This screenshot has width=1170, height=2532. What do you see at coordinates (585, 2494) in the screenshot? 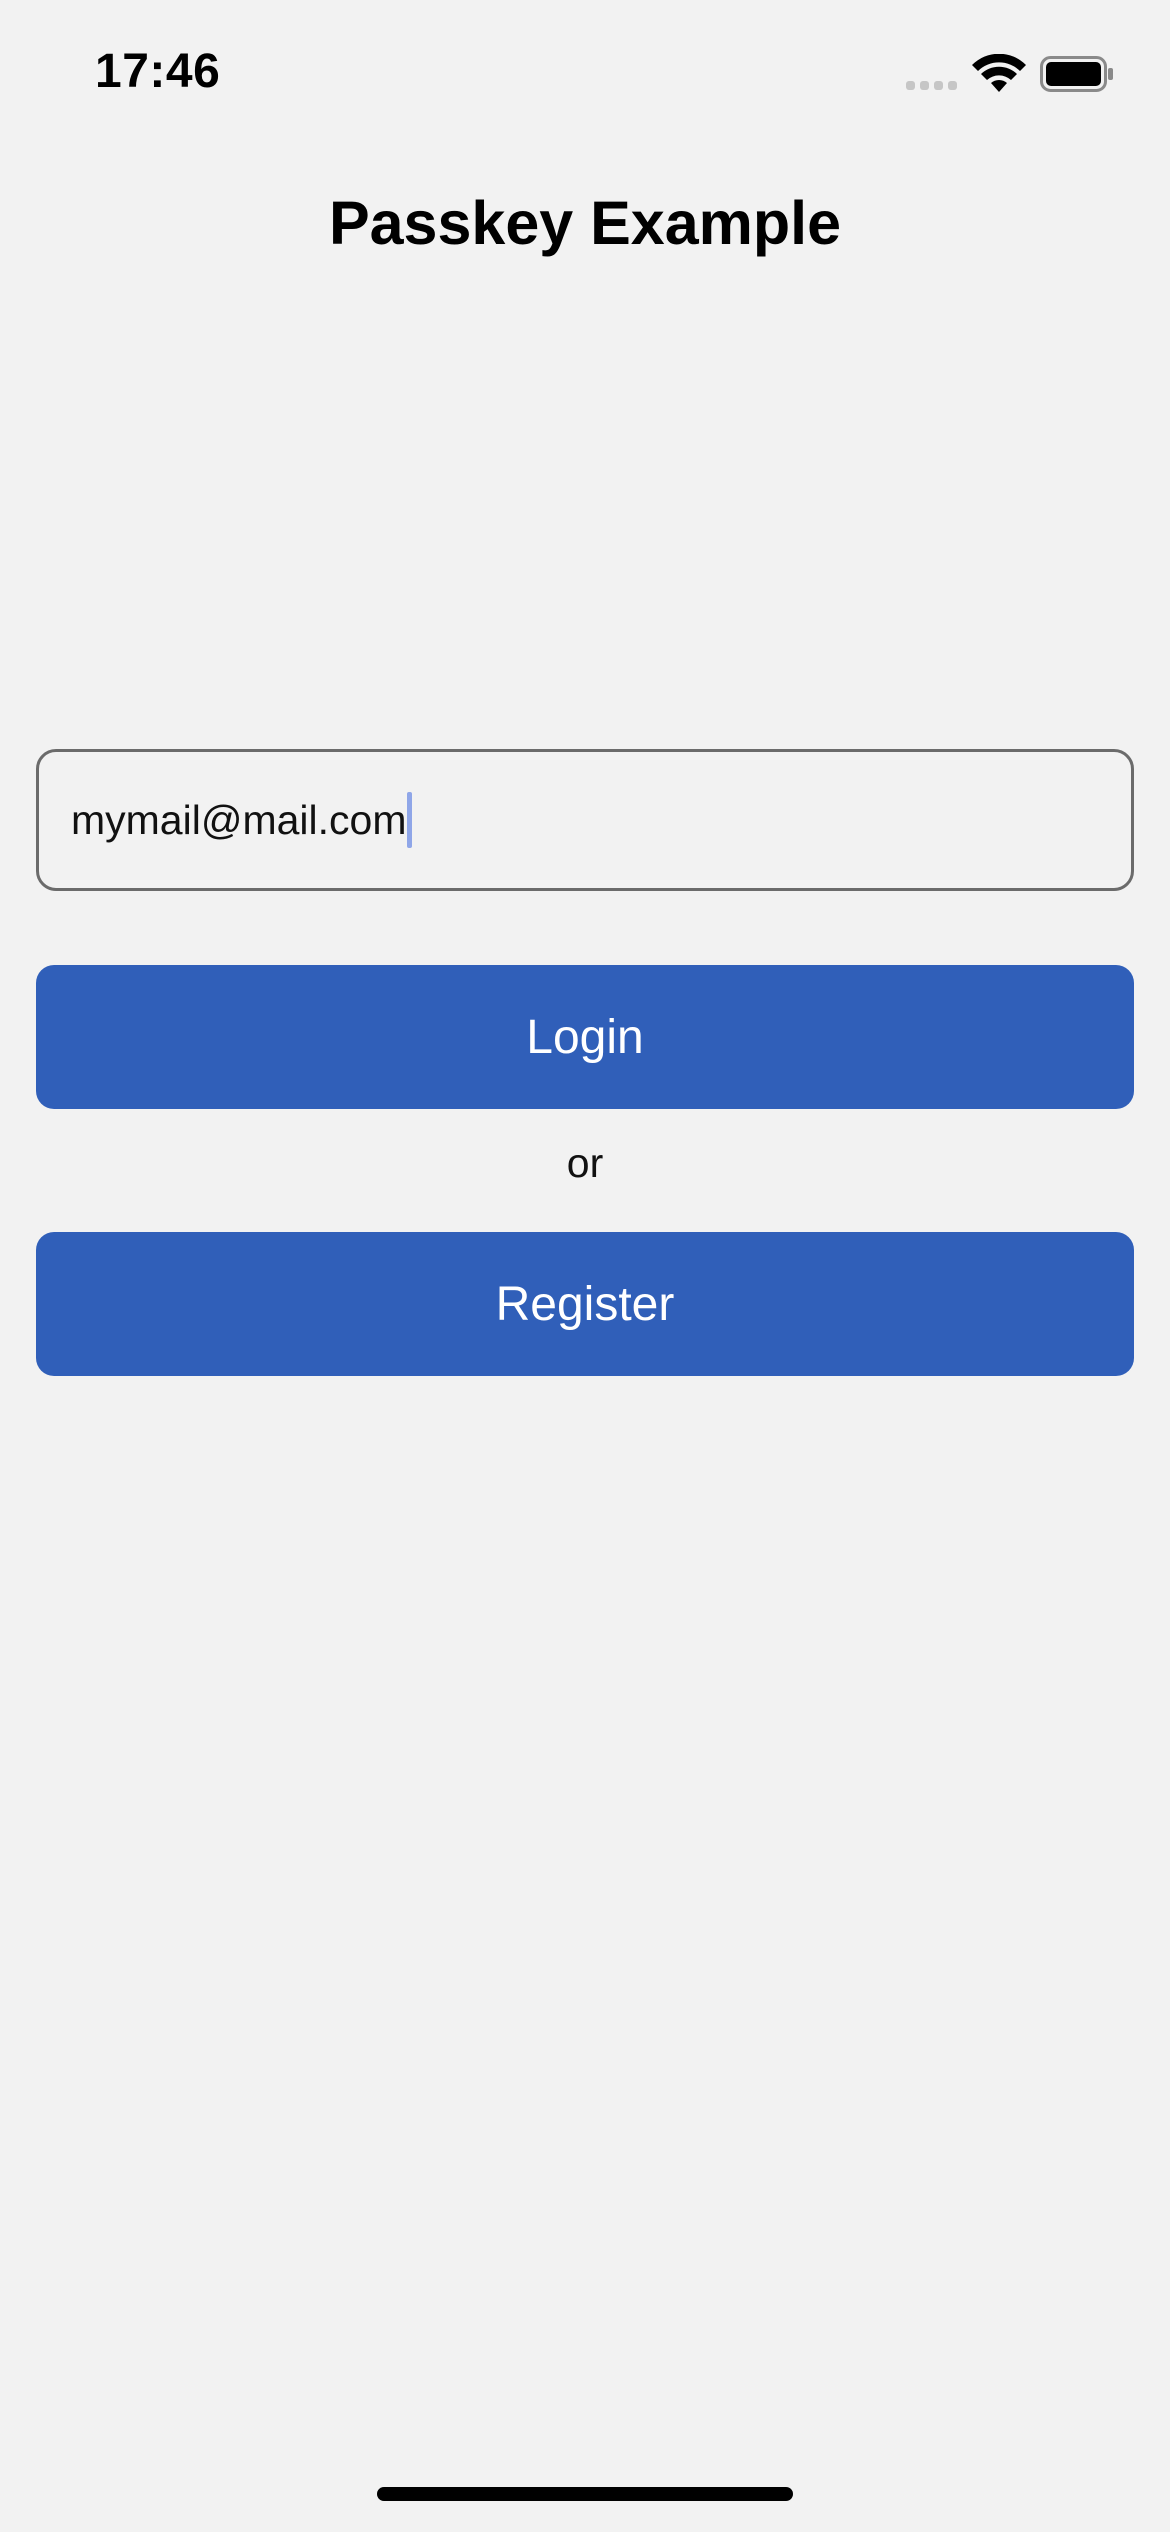
I see `home-indicator` at bounding box center [585, 2494].